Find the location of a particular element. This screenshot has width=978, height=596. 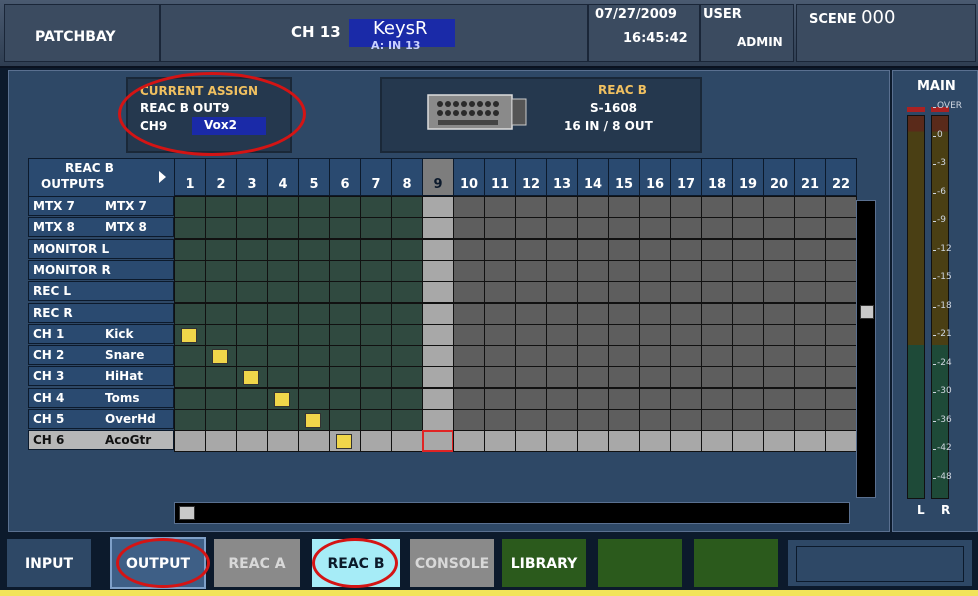

column-header-11: 11 is located at coordinates (500, 177).